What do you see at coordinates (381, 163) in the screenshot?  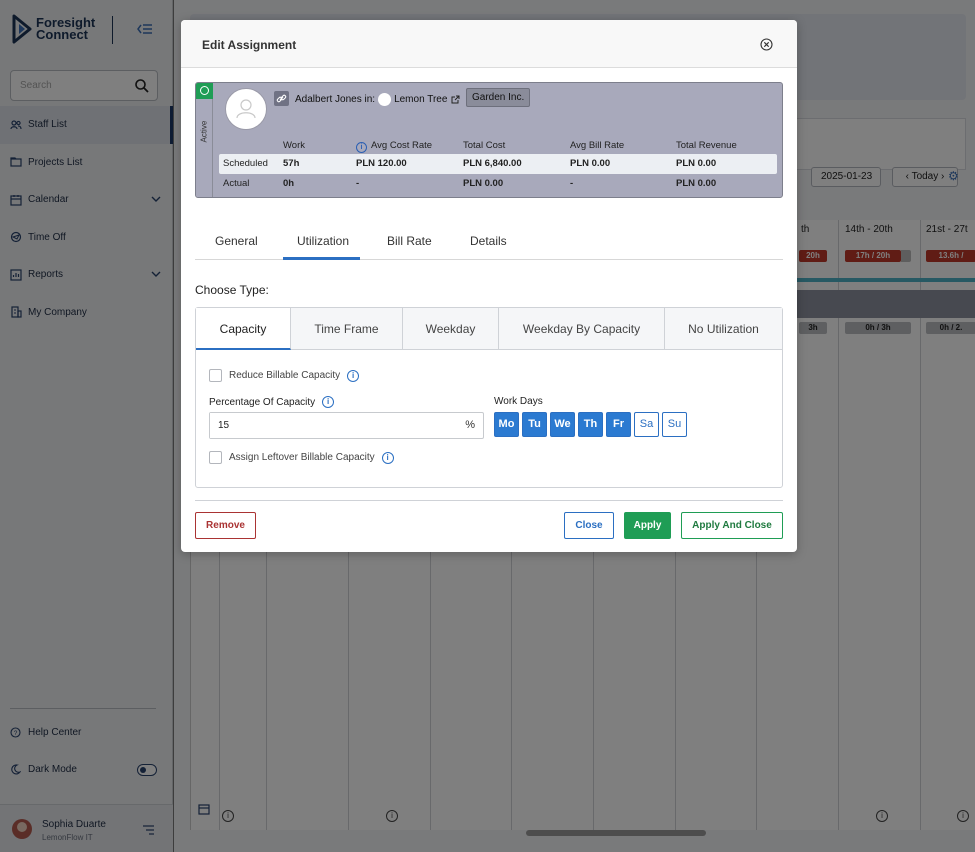 I see `table-cell: PLN 120.00` at bounding box center [381, 163].